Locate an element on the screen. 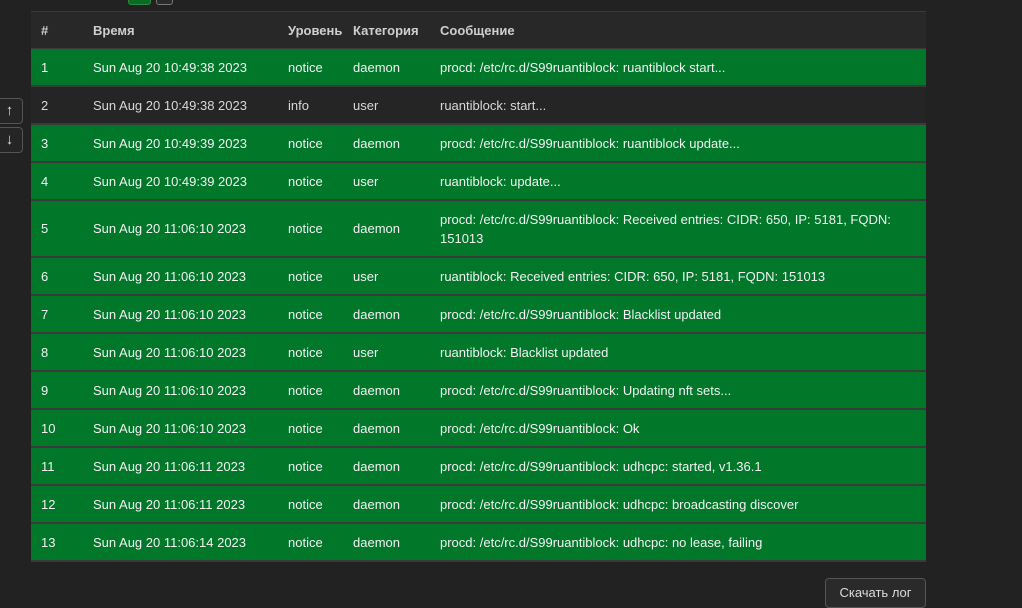 The width and height of the screenshot is (1022, 608). row-number: 6 is located at coordinates (45, 276).